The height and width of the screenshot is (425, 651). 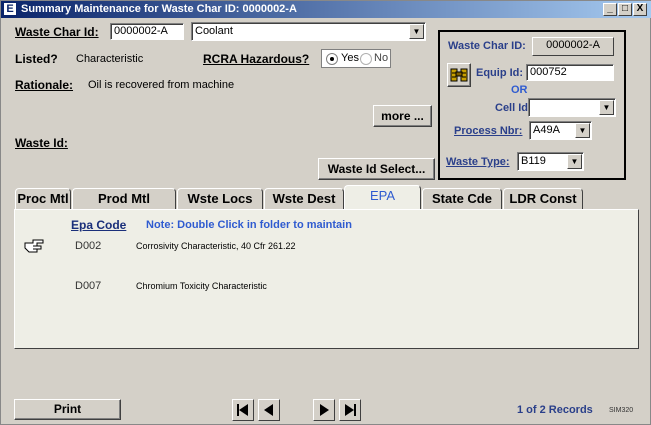 What do you see at coordinates (533, 161) in the screenshot?
I see `waste-type-value: B119` at bounding box center [533, 161].